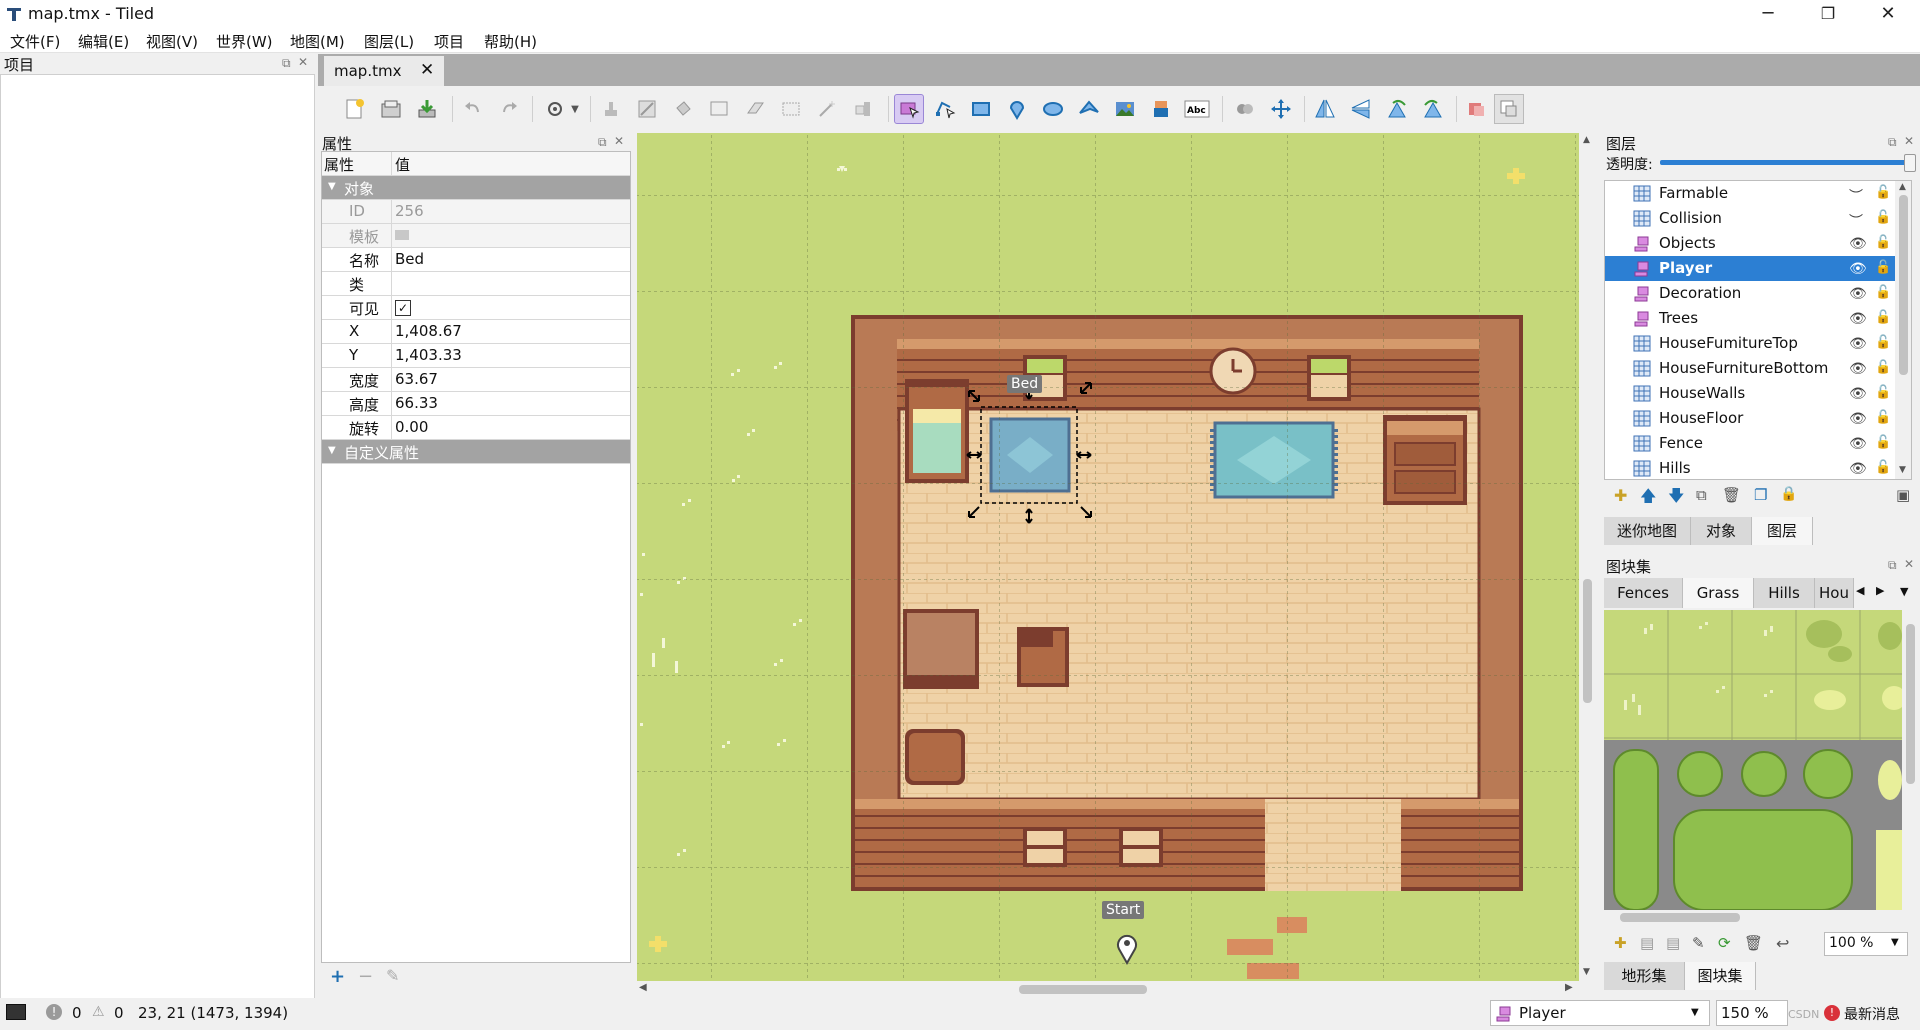  Describe the element at coordinates (286, 63) in the screenshot. I see `project-float-icon: ⧉` at that location.